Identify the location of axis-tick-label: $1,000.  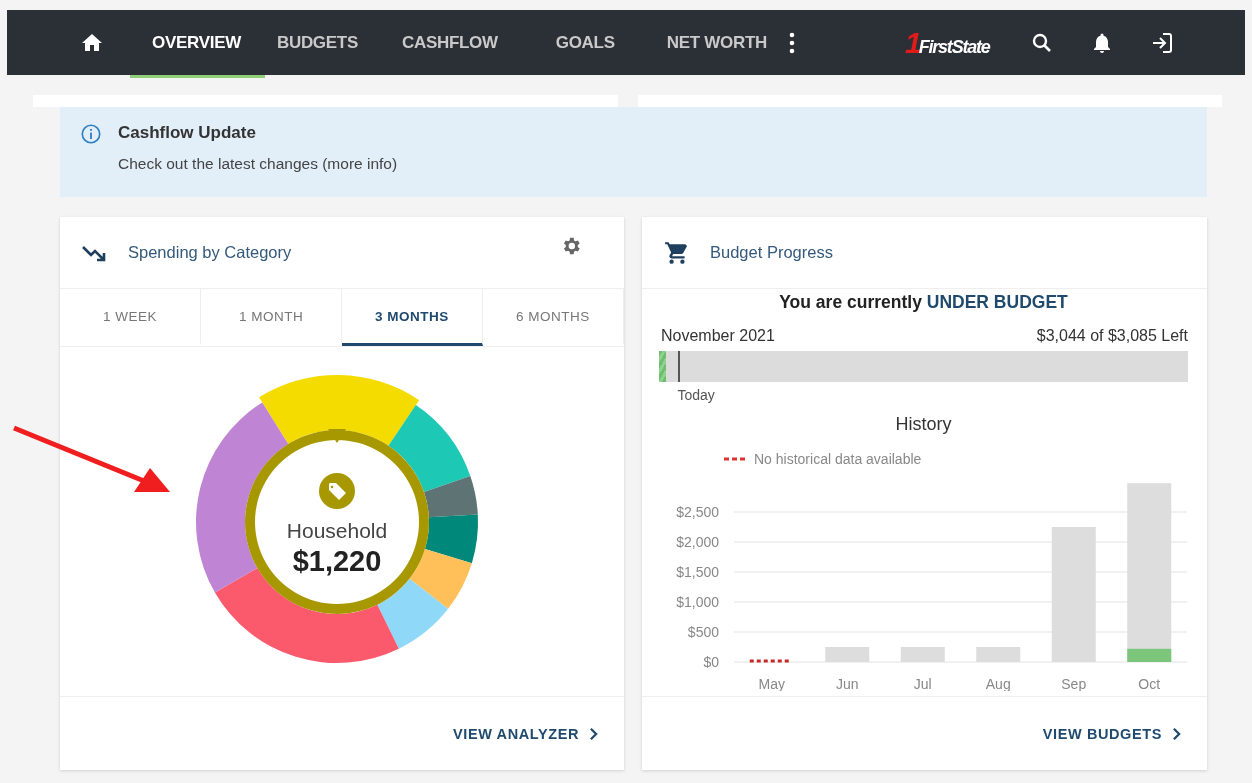
(697, 602).